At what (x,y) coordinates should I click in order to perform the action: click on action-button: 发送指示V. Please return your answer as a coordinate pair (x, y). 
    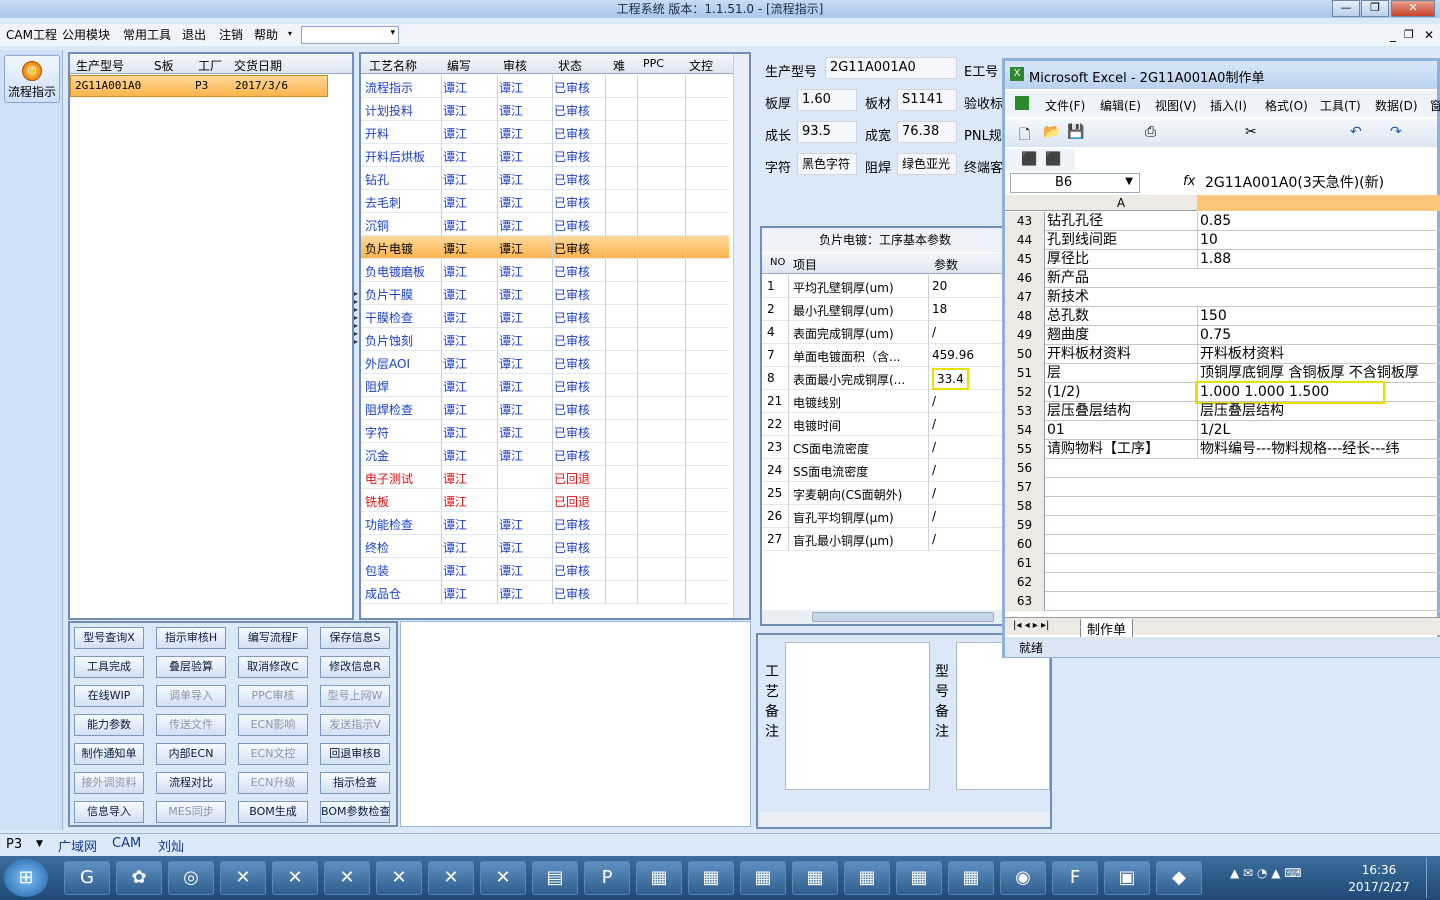
    Looking at the image, I should click on (355, 725).